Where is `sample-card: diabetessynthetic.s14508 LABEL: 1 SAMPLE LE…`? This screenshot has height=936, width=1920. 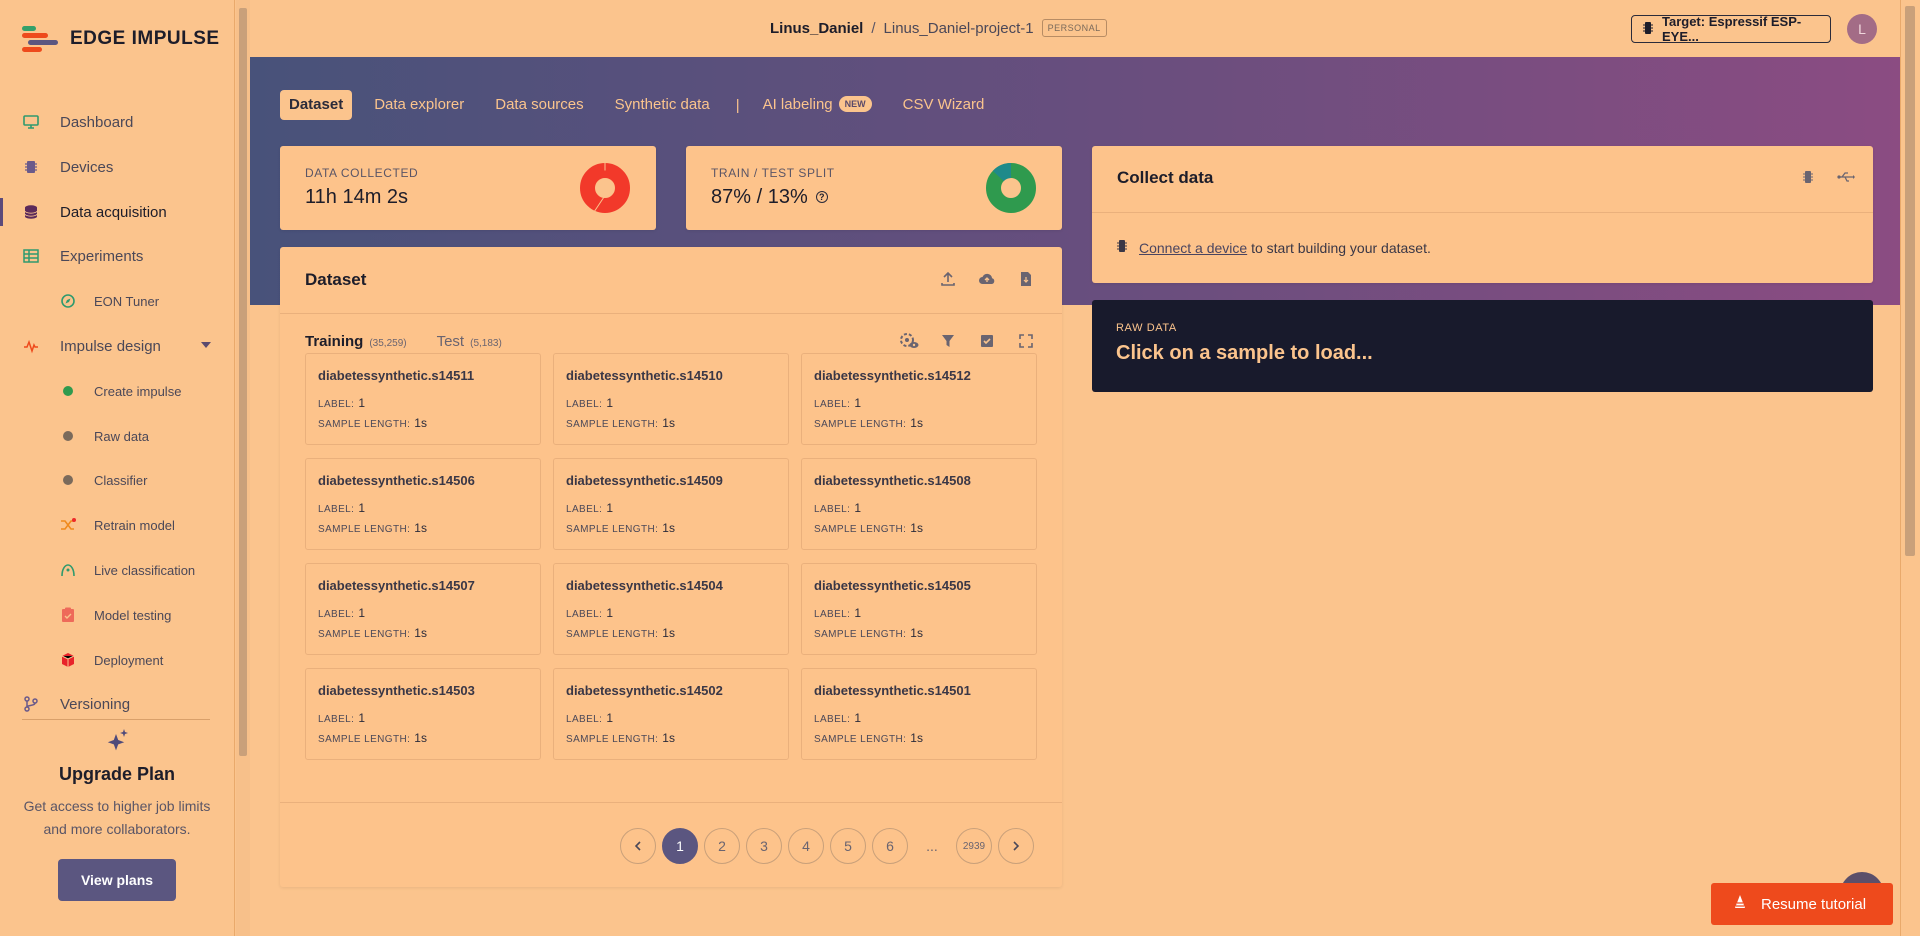 sample-card: diabetessynthetic.s14508 LABEL: 1 SAMPLE LE… is located at coordinates (919, 504).